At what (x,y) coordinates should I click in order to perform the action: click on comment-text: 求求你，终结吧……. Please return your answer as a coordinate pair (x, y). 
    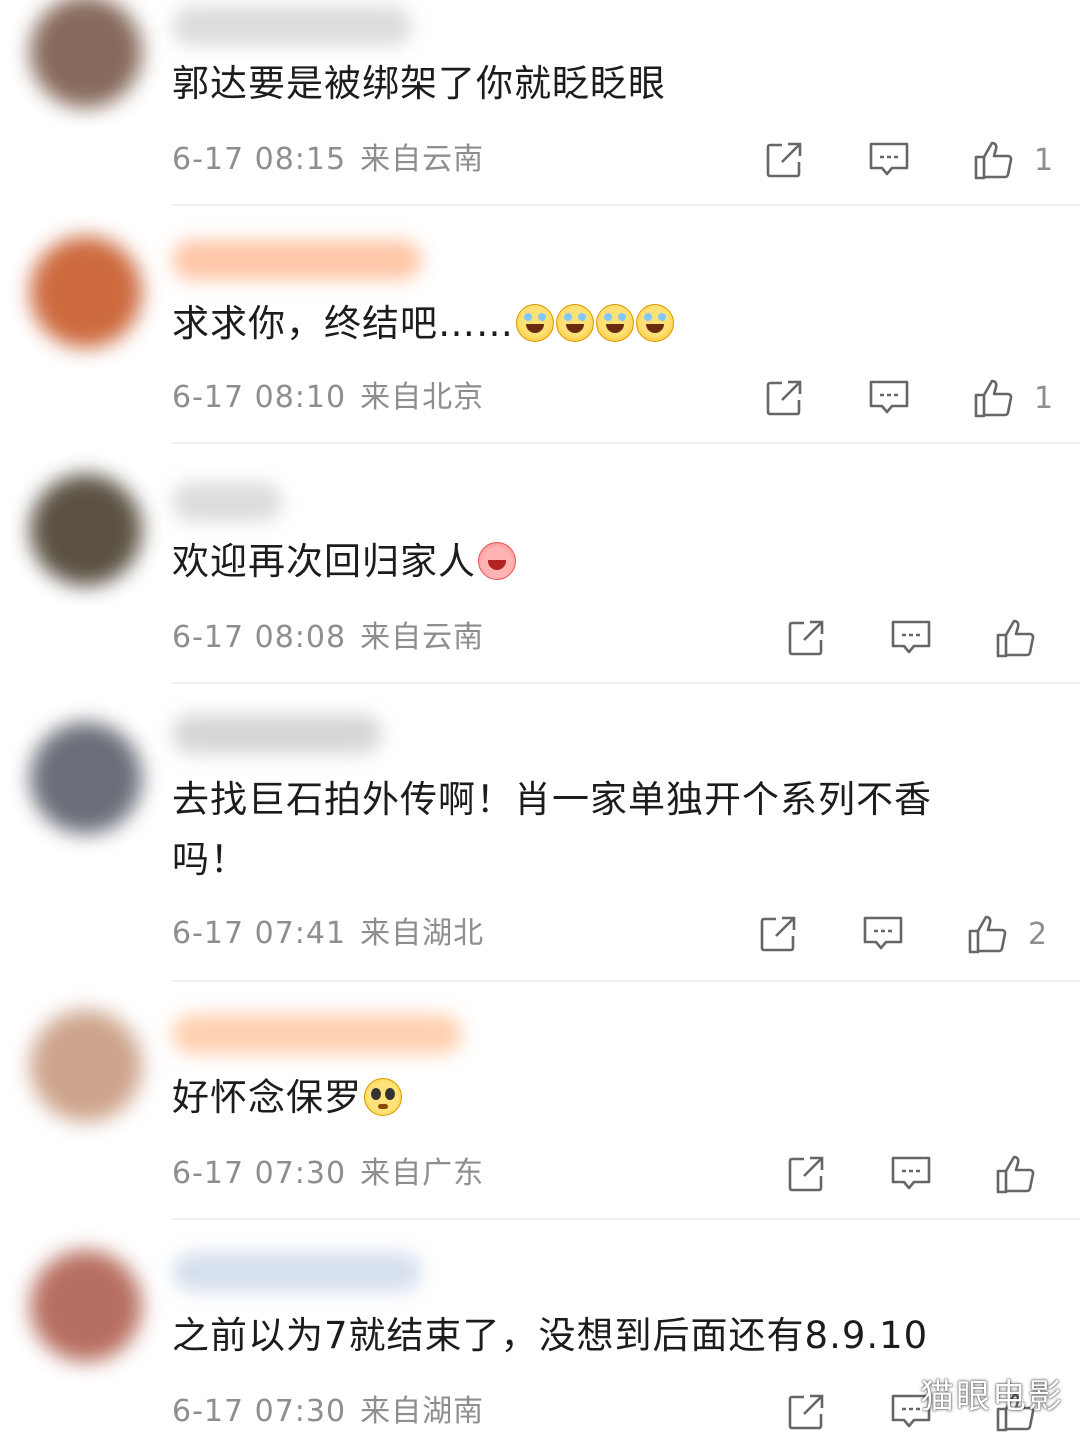
    Looking at the image, I should click on (587, 324).